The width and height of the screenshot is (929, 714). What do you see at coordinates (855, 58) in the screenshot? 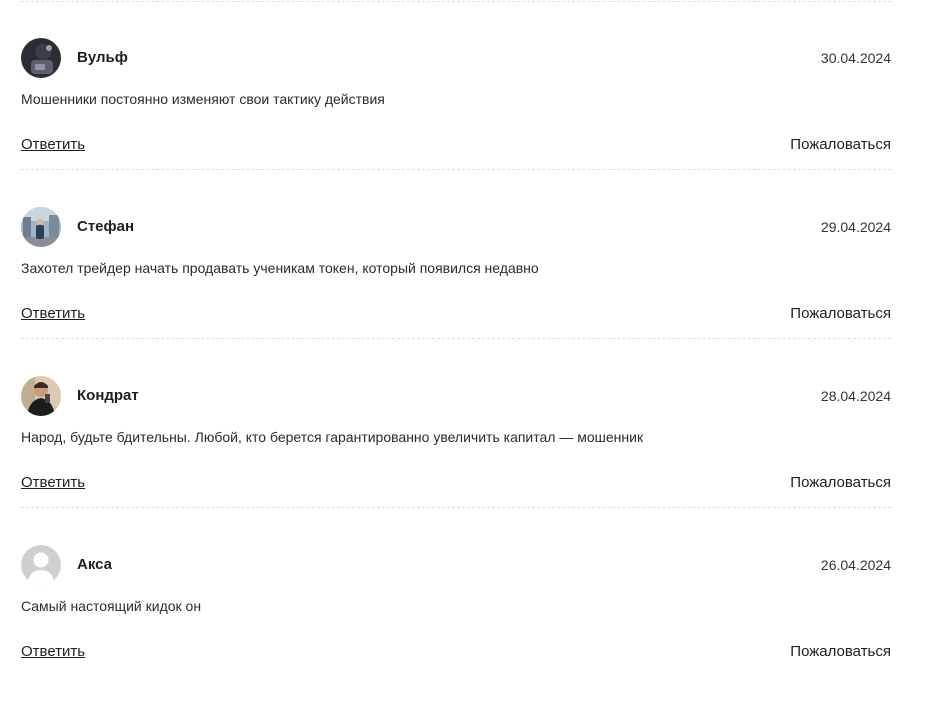
I see `comment-date: 30.04.2024` at bounding box center [855, 58].